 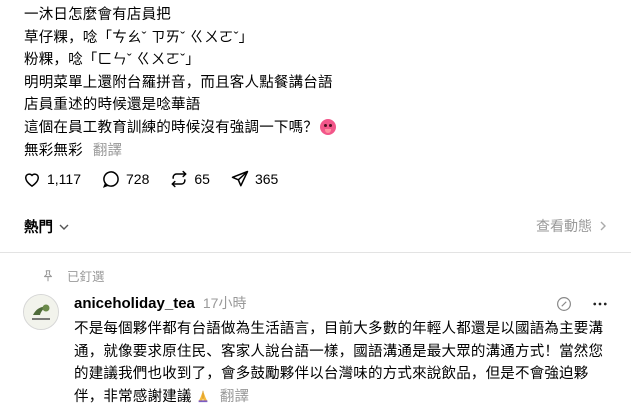 What do you see at coordinates (225, 303) in the screenshot?
I see `comment-timestamp: 17小時` at bounding box center [225, 303].